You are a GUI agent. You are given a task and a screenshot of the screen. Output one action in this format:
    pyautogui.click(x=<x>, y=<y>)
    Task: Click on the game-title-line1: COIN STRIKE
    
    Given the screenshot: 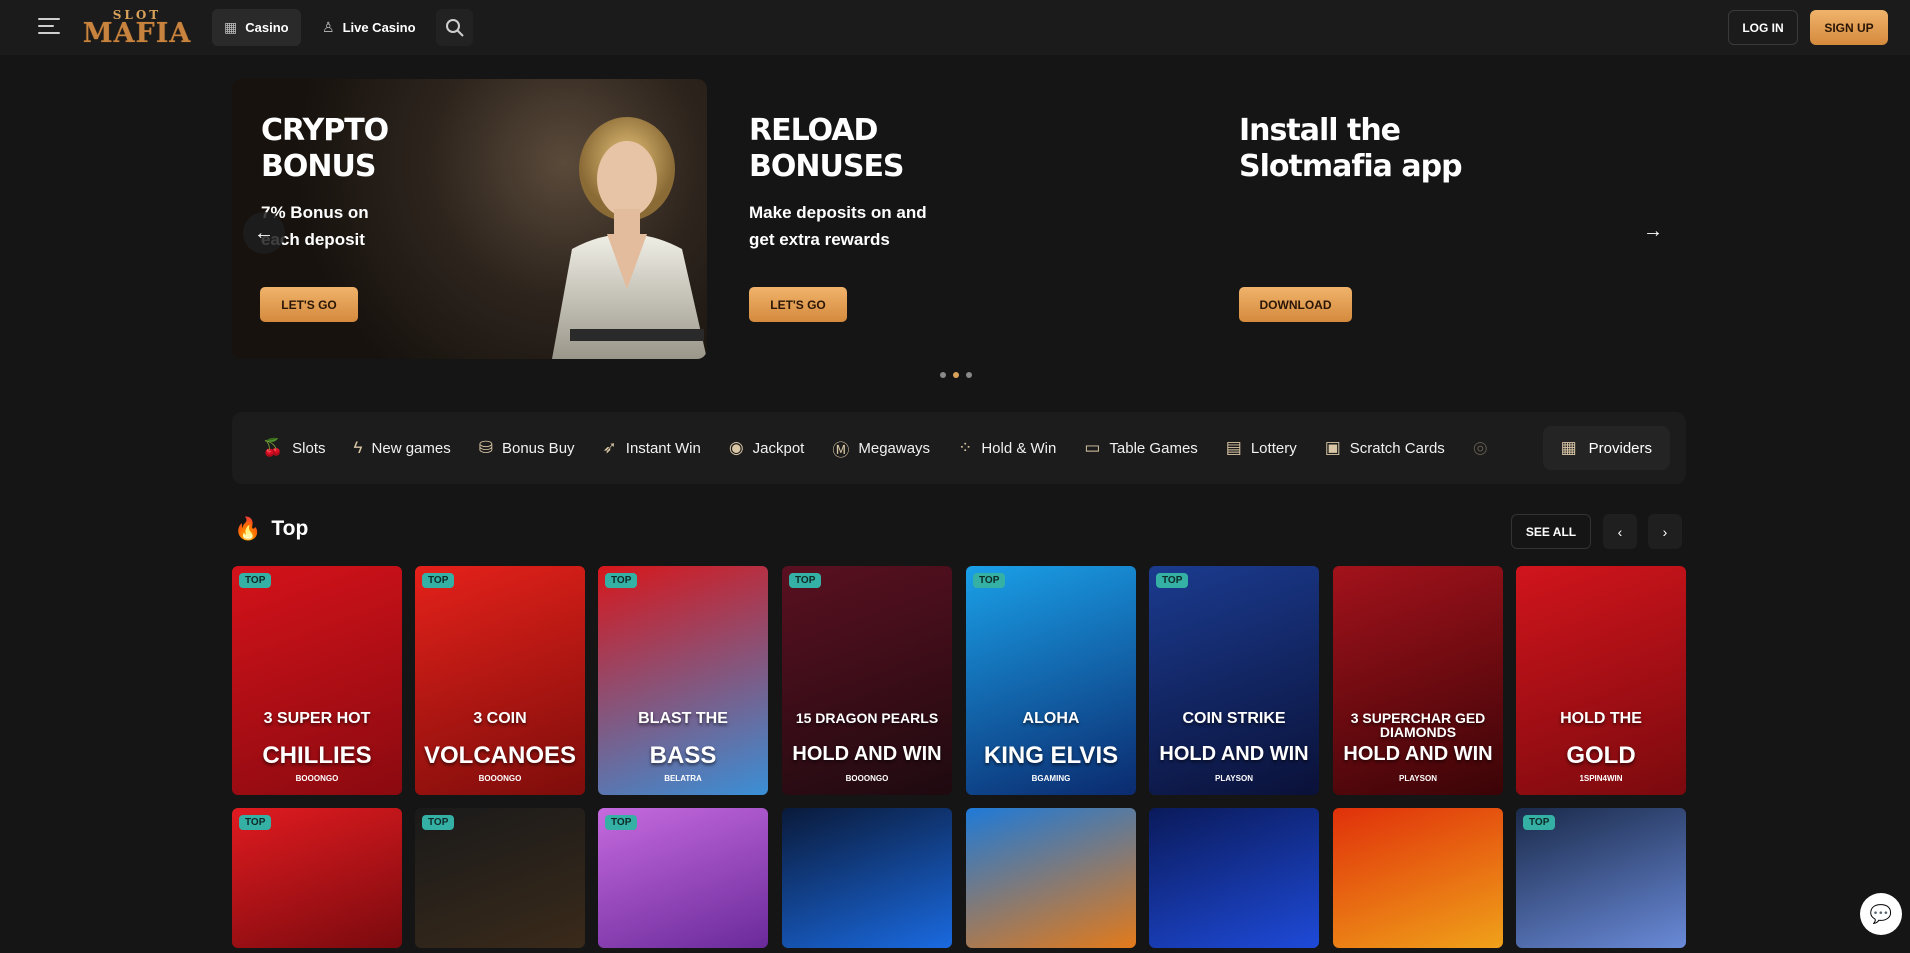 What is the action you would take?
    pyautogui.click(x=1234, y=718)
    